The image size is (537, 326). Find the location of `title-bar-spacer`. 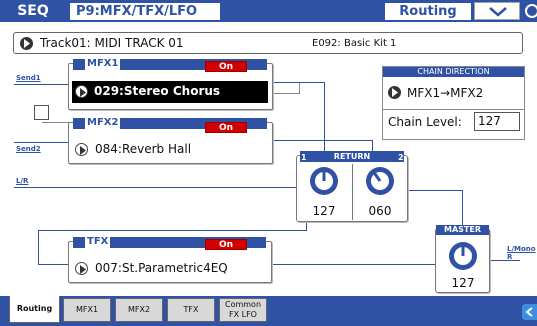

title-bar-spacer is located at coordinates (302, 11).